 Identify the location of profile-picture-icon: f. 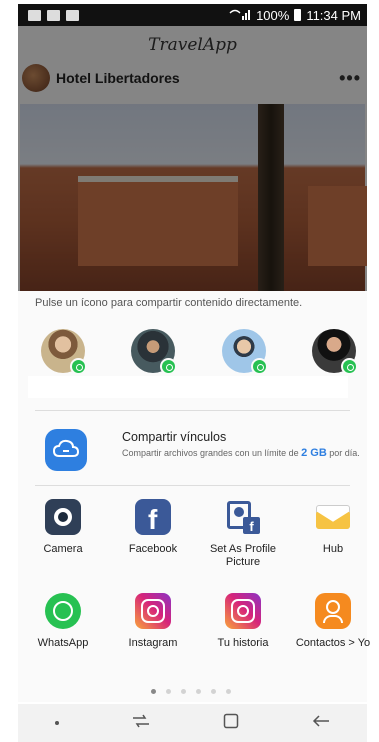
(243, 517).